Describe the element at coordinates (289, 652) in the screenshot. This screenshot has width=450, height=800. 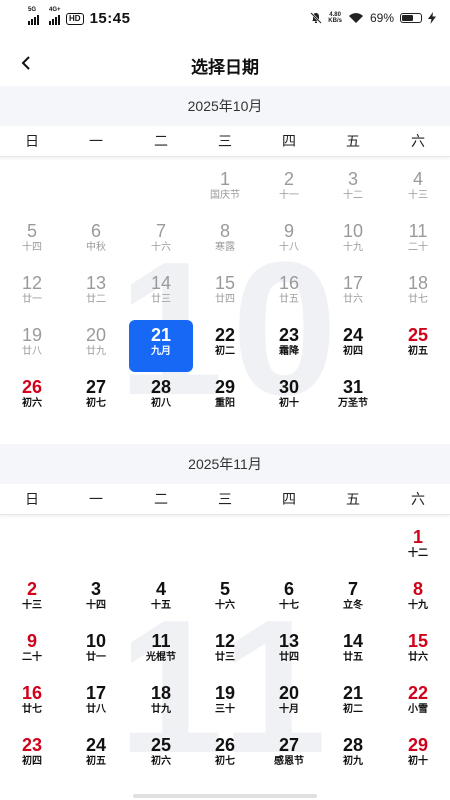
I see `day-cell: 13 廿四` at that location.